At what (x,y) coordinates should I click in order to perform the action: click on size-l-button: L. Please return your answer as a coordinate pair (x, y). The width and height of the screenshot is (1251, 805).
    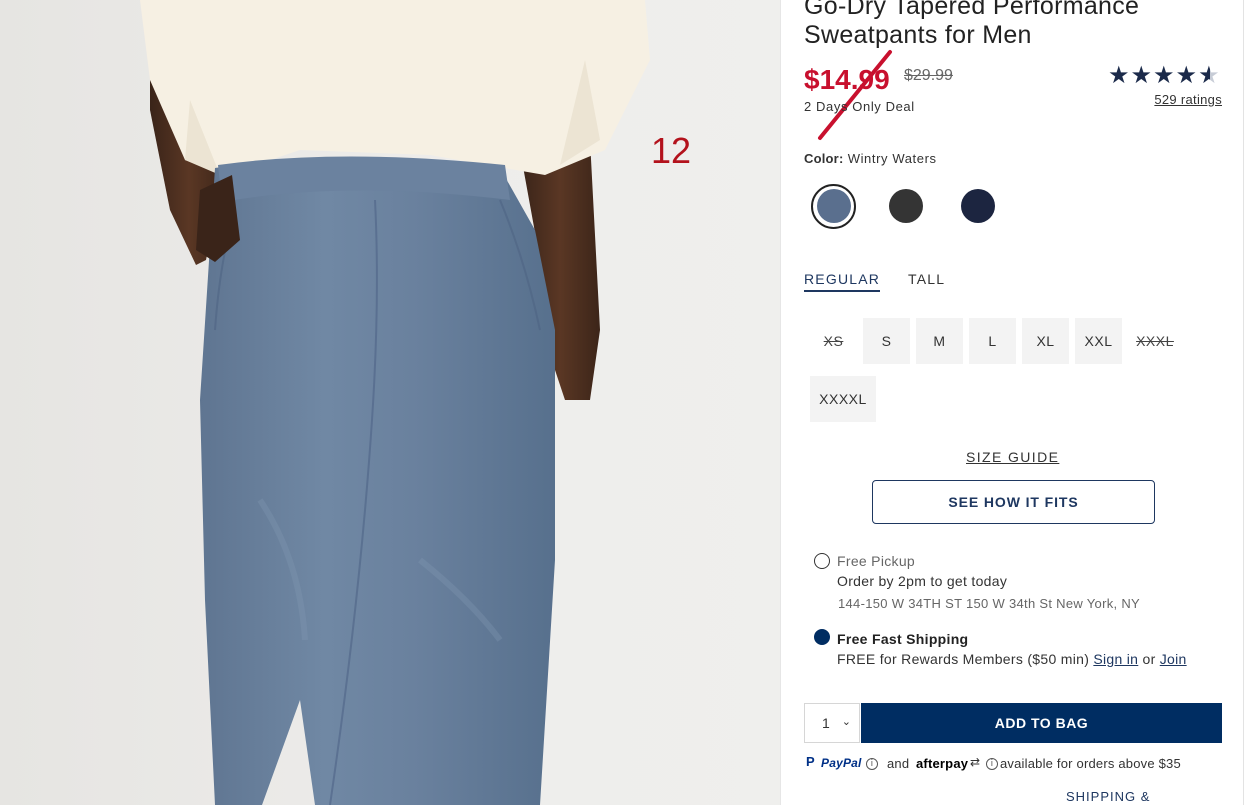
    Looking at the image, I should click on (992, 341).